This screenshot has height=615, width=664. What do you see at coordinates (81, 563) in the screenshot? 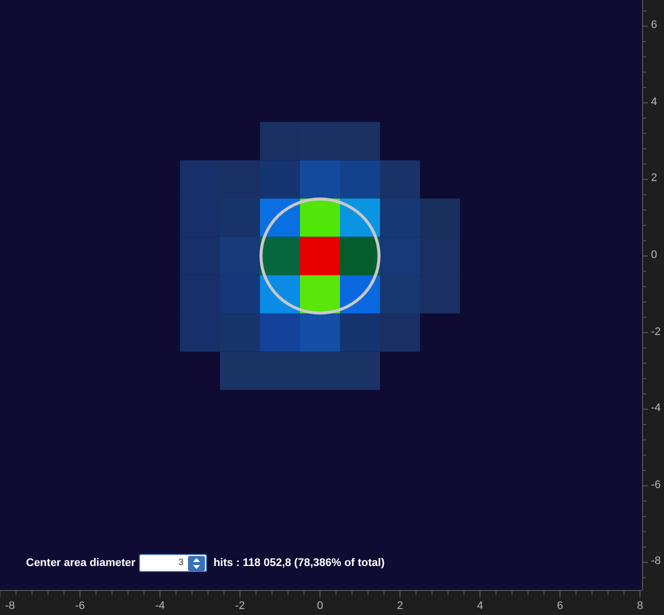
I see `diameter-label: Center area diameter` at bounding box center [81, 563].